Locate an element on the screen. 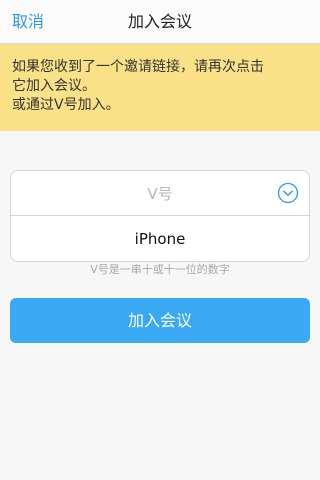  vid-row is located at coordinates (160, 193).